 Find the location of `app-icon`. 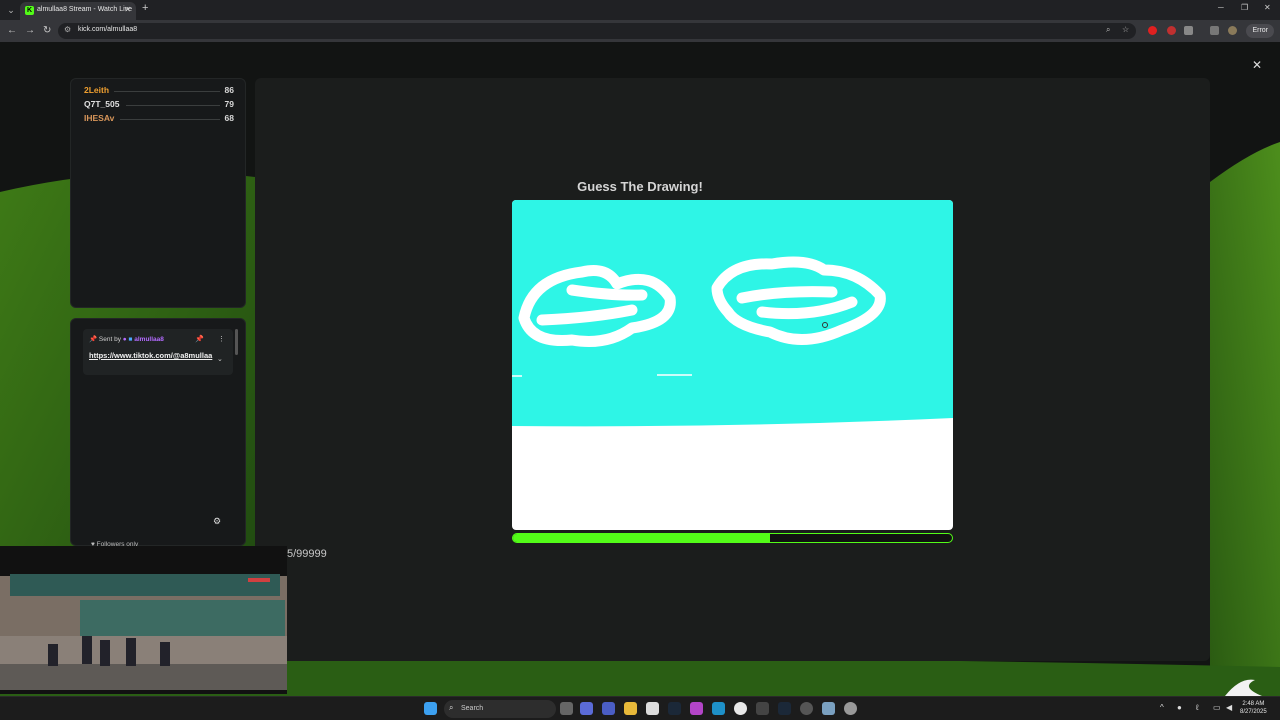

app-icon is located at coordinates (762, 708).